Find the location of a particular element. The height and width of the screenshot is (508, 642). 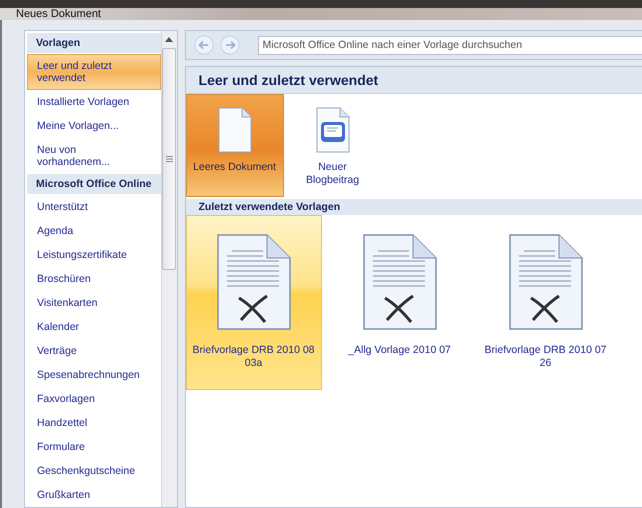

sidebar-item: Verträge is located at coordinates (94, 351).